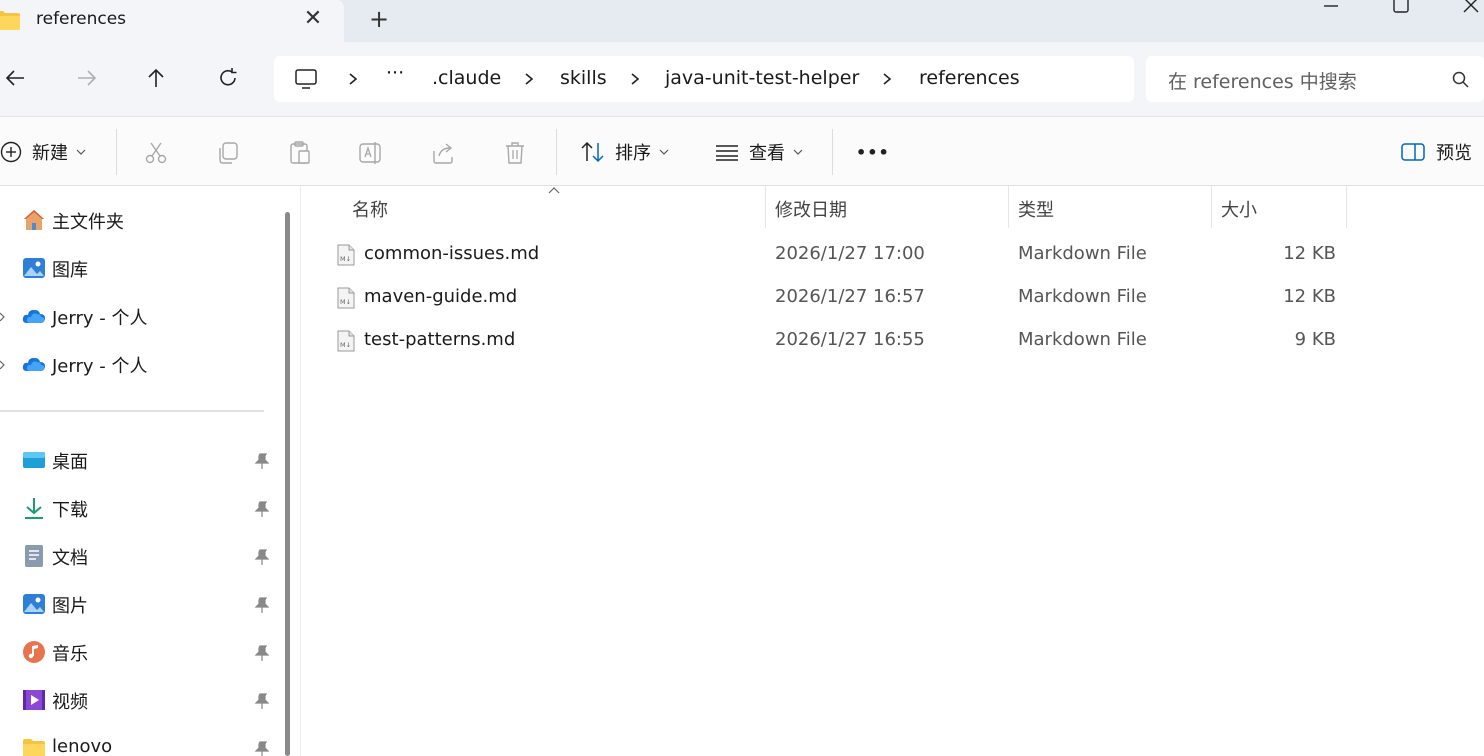 The height and width of the screenshot is (756, 1484). What do you see at coordinates (82, 746) in the screenshot?
I see `sidebar-item-label: lenovo` at bounding box center [82, 746].